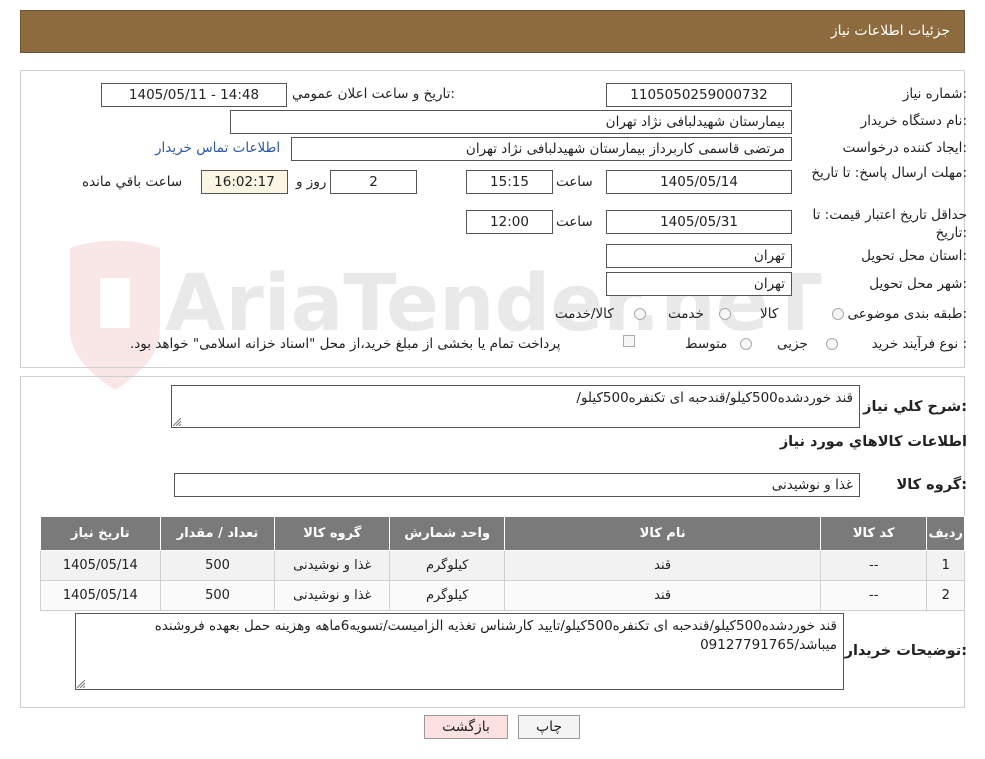  Describe the element at coordinates (706, 344) in the screenshot. I see `purchase-option-medium: متوسط` at that location.